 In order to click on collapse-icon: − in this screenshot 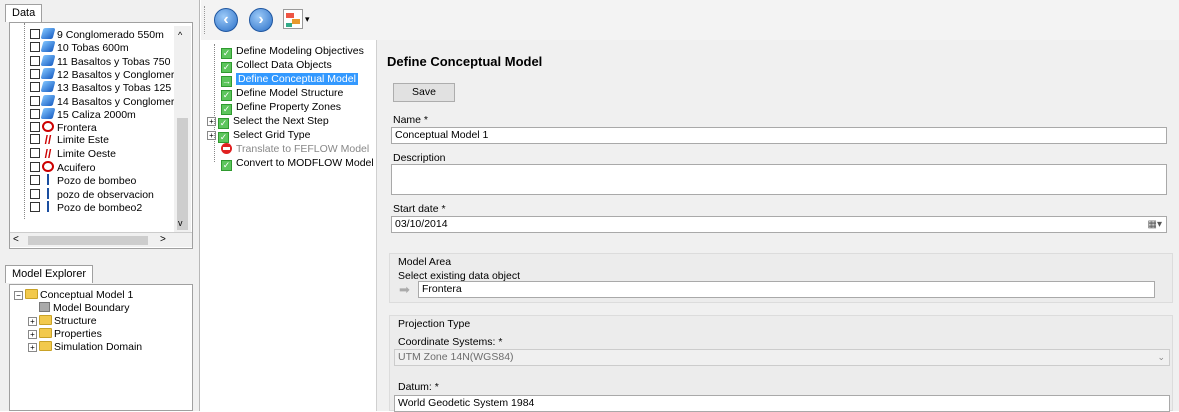, I will do `click(18, 295)`.